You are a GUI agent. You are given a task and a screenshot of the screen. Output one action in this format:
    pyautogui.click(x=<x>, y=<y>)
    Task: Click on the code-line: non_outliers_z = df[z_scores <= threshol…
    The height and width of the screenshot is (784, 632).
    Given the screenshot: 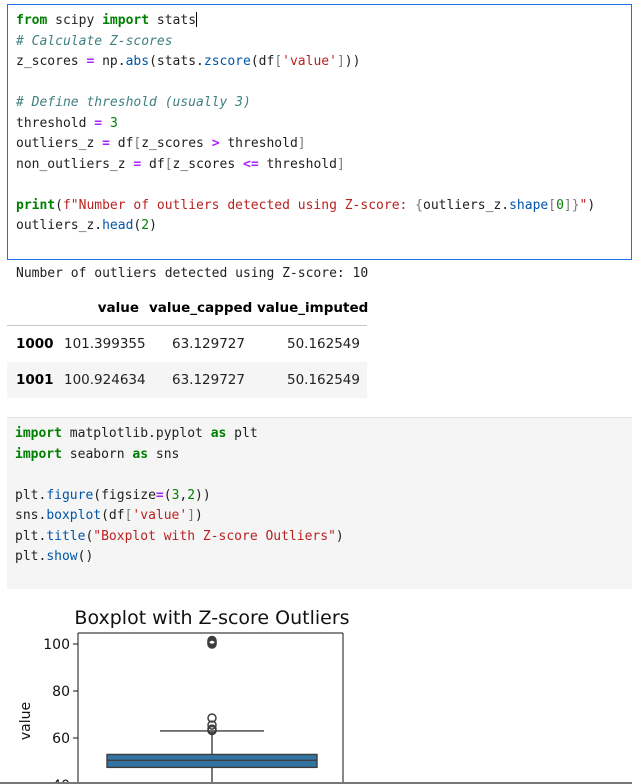 What is the action you would take?
    pyautogui.click(x=305, y=165)
    